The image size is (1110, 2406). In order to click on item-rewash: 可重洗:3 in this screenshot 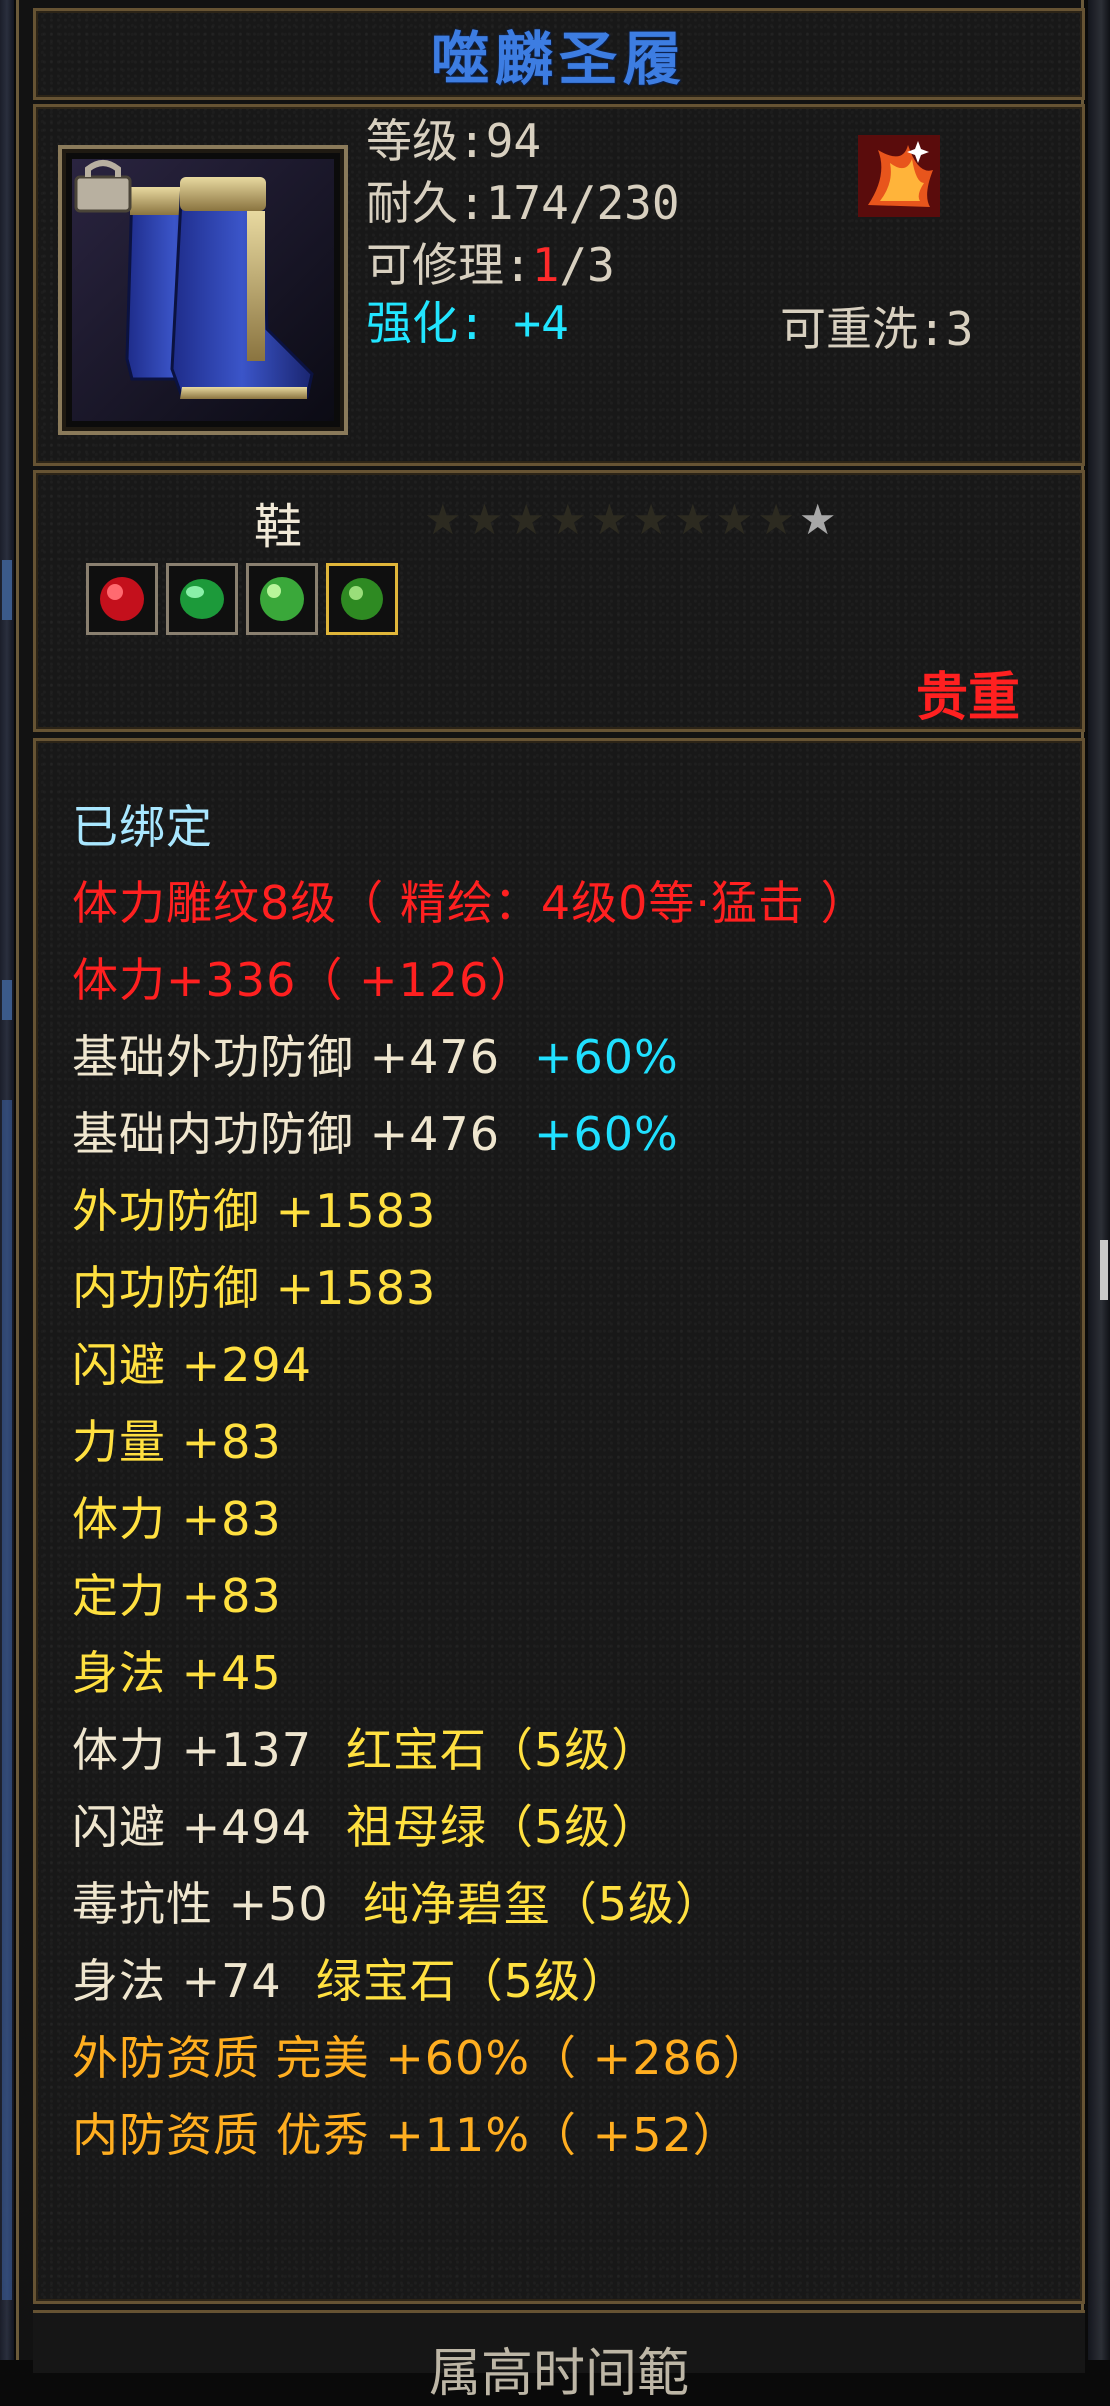, I will do `click(877, 329)`.